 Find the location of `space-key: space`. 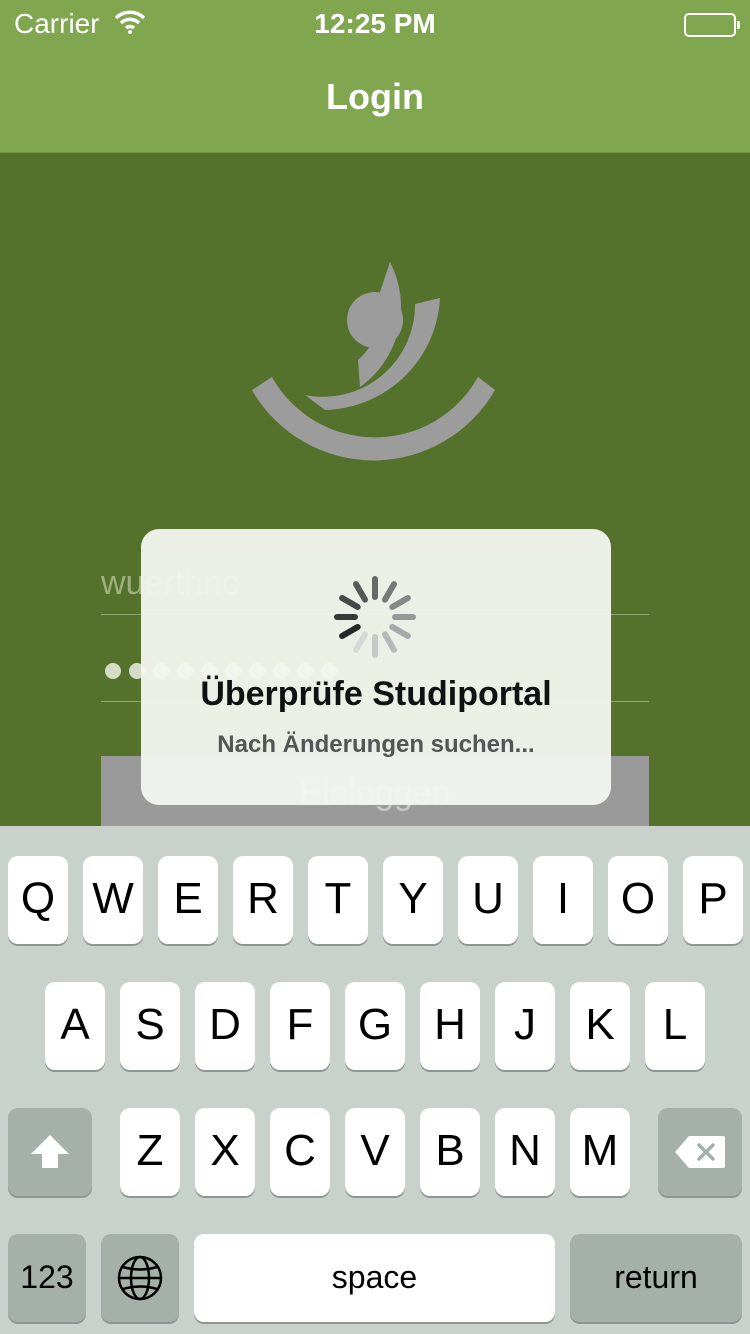

space-key: space is located at coordinates (374, 1278).